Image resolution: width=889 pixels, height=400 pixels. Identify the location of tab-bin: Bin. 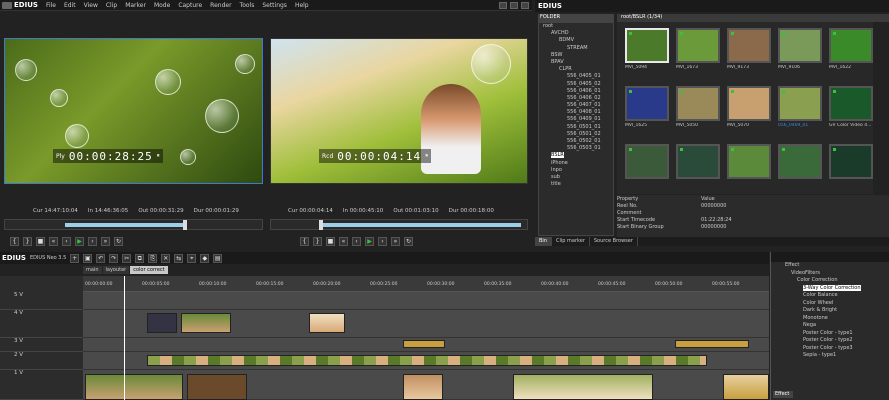
(543, 241).